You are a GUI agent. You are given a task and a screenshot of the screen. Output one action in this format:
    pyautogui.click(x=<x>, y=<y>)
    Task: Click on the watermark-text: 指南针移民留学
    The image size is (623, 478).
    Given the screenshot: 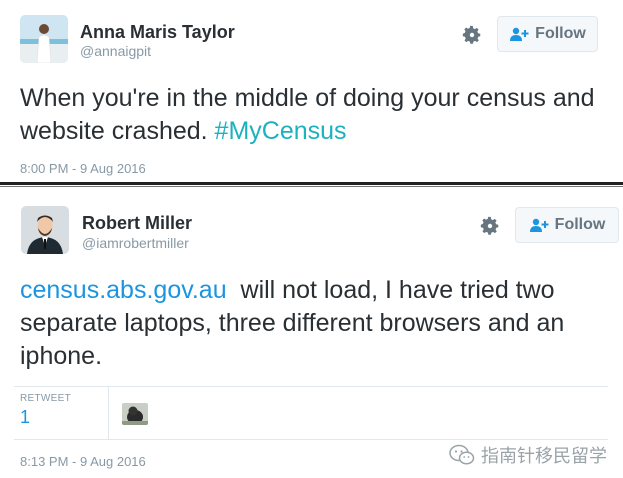 What is the action you would take?
    pyautogui.click(x=544, y=456)
    